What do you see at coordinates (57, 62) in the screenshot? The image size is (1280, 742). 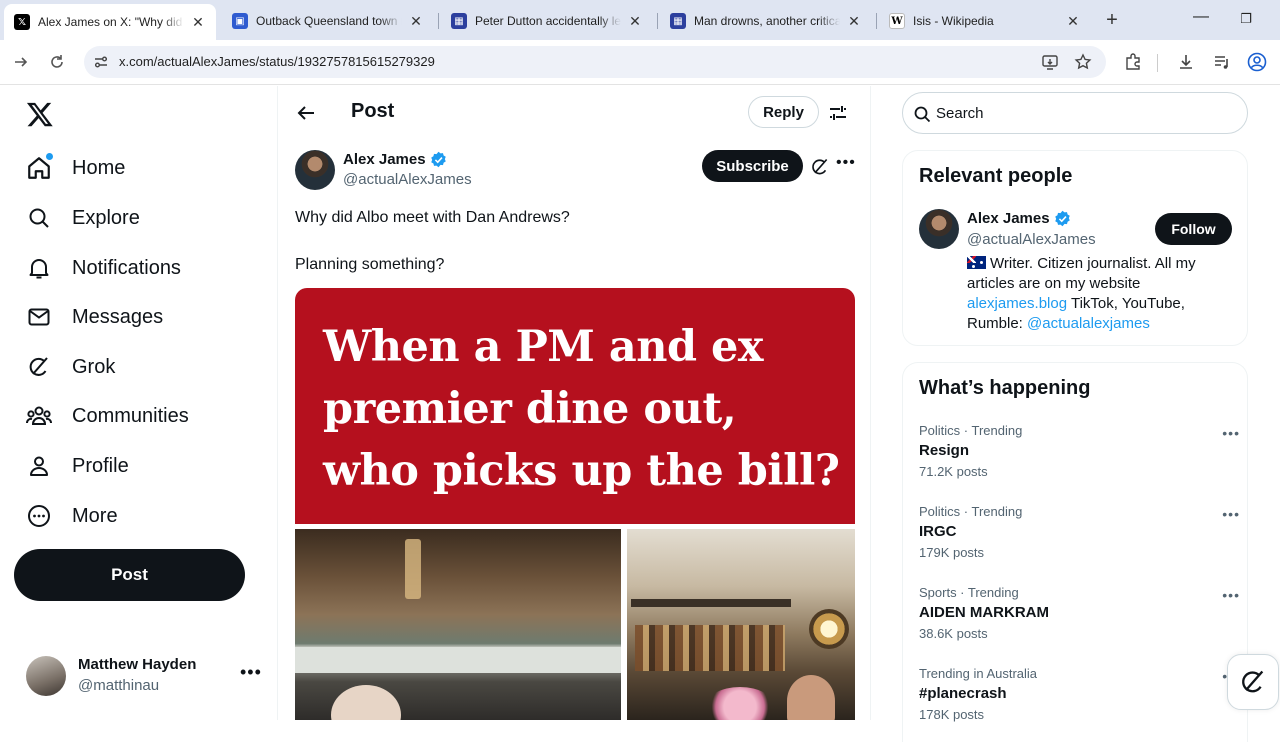 I see `reload-icon` at bounding box center [57, 62].